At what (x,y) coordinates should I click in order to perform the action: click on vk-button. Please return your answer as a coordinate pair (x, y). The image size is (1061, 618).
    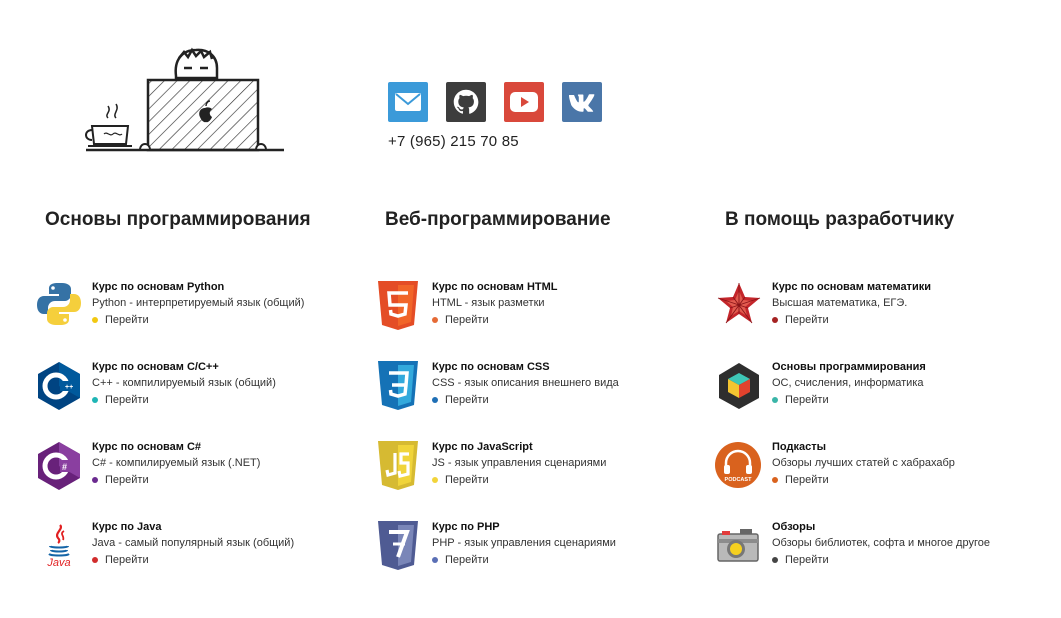
    Looking at the image, I should click on (582, 102).